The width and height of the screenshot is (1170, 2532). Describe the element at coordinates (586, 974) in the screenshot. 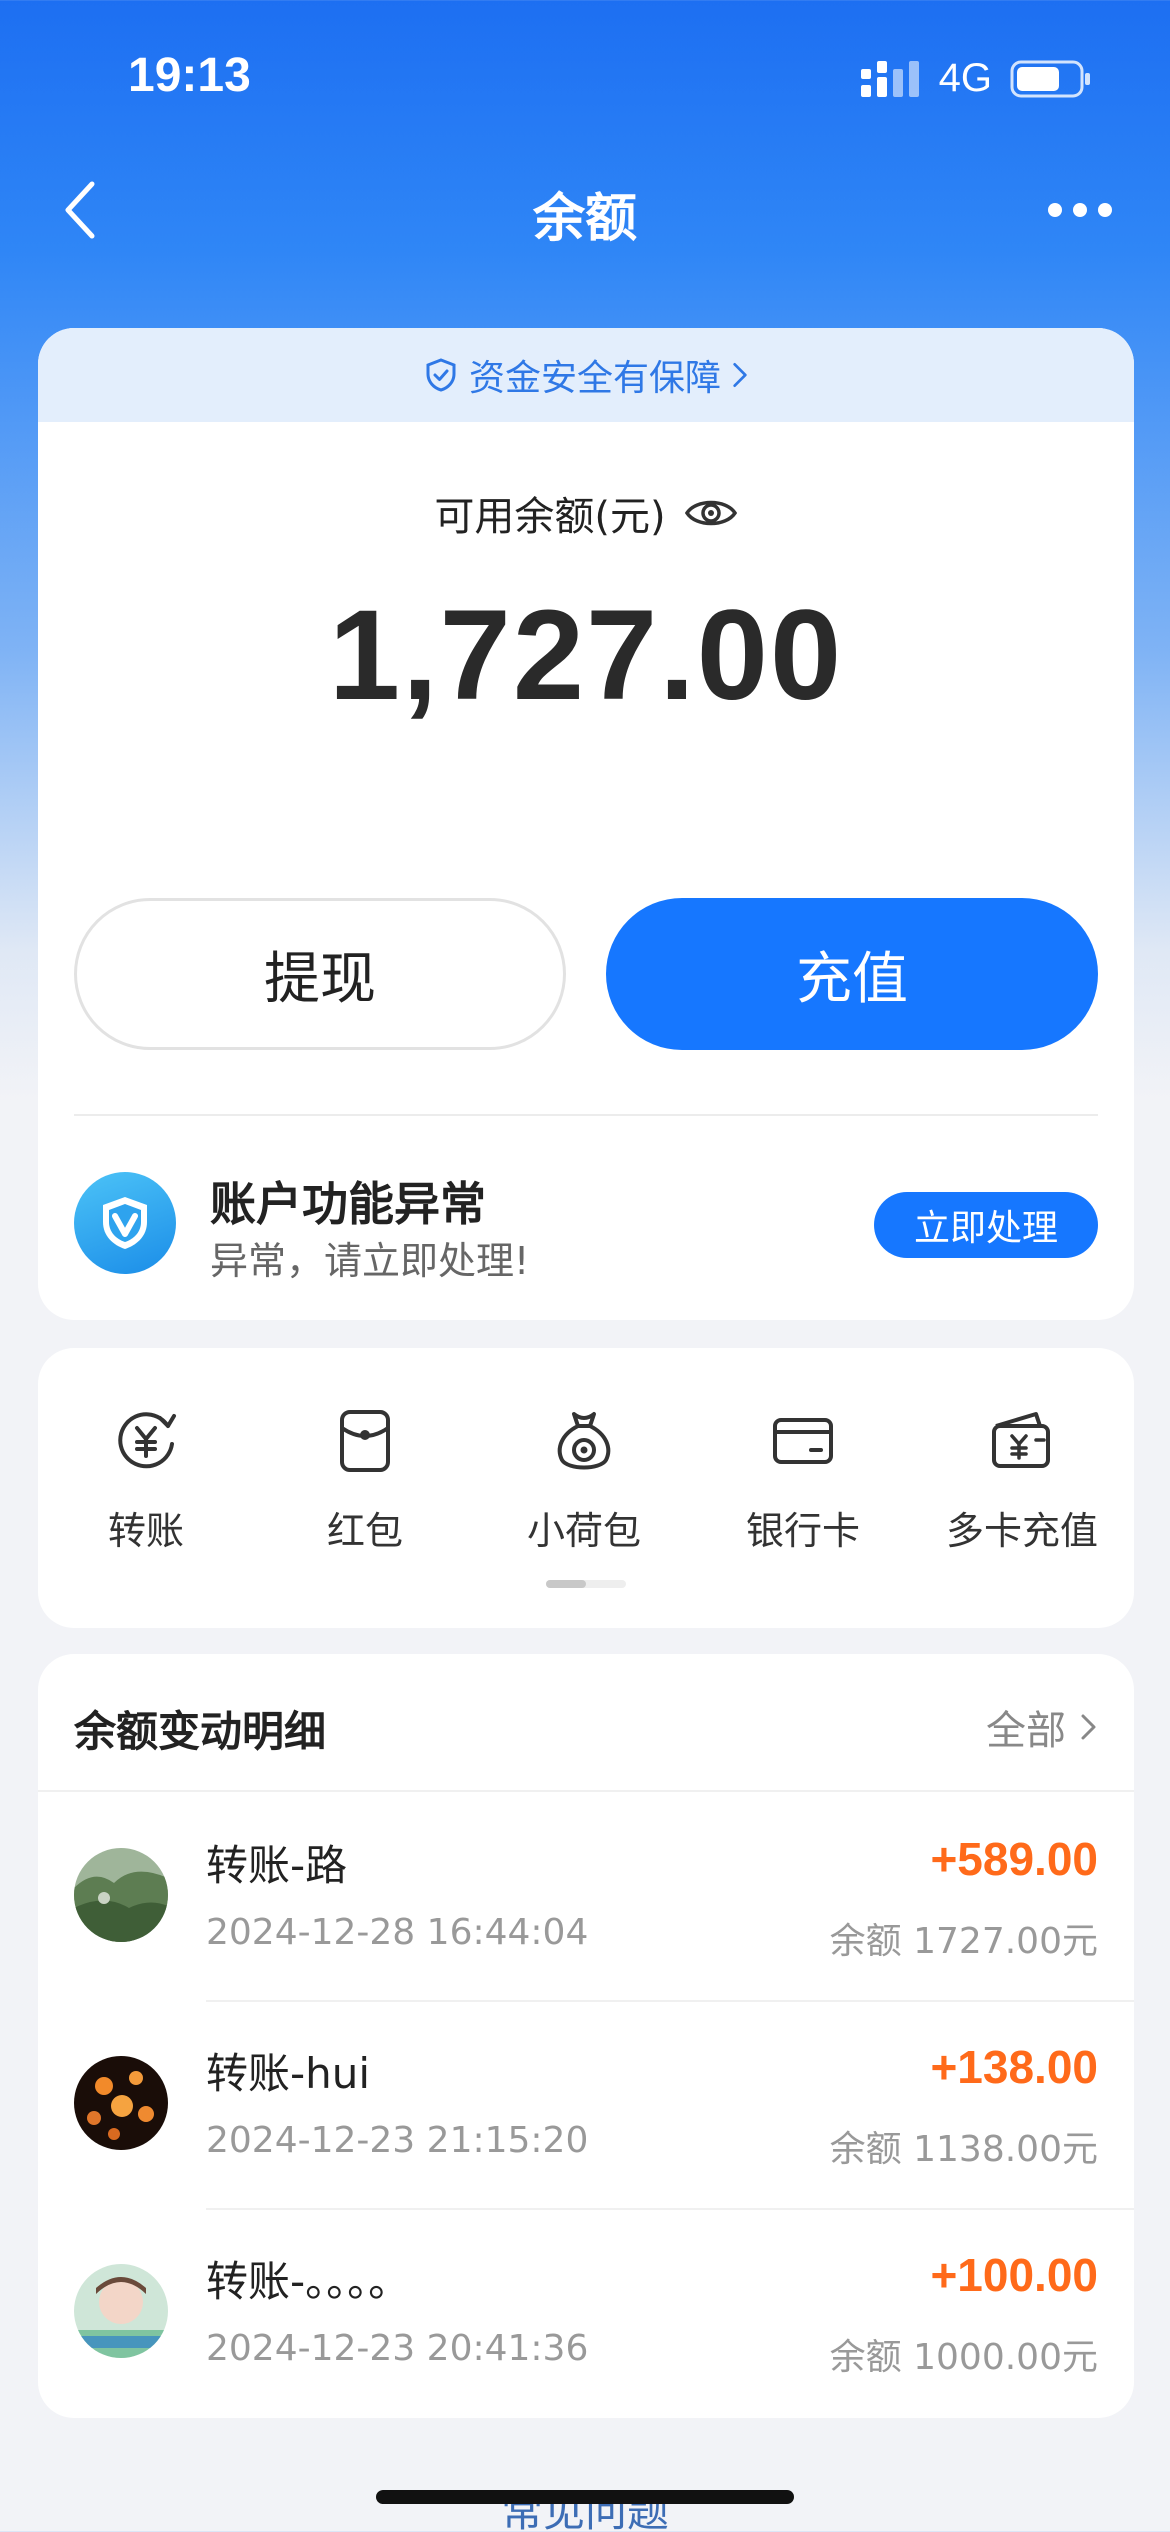

I see `action-row: 提现 充值` at that location.